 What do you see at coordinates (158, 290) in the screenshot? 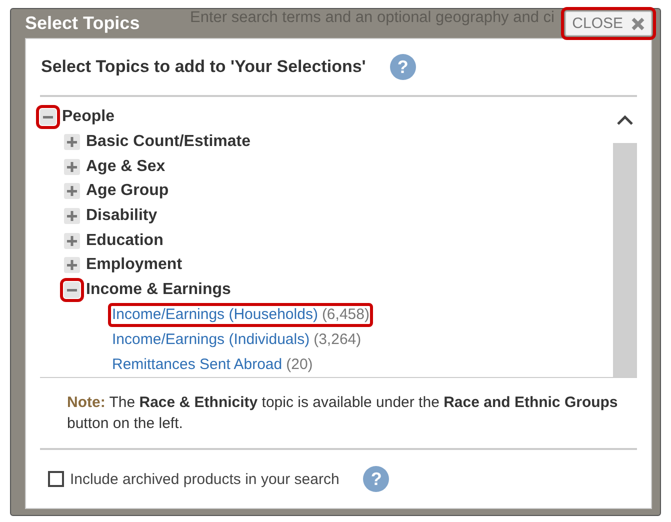
I see `tree-item-label: Income & Earnings` at bounding box center [158, 290].